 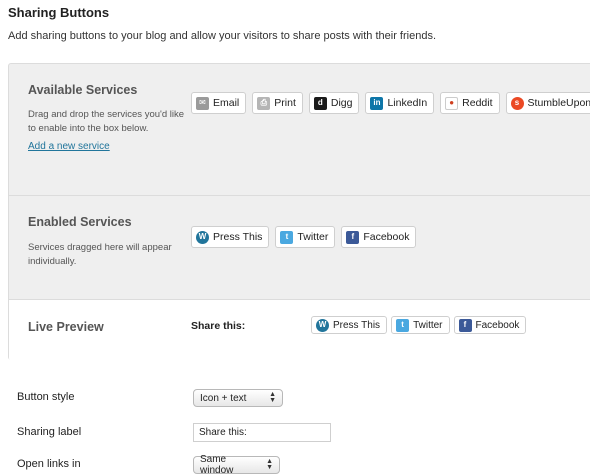 I want to click on service-linkedin-button: in LinkedIn, so click(x=400, y=103).